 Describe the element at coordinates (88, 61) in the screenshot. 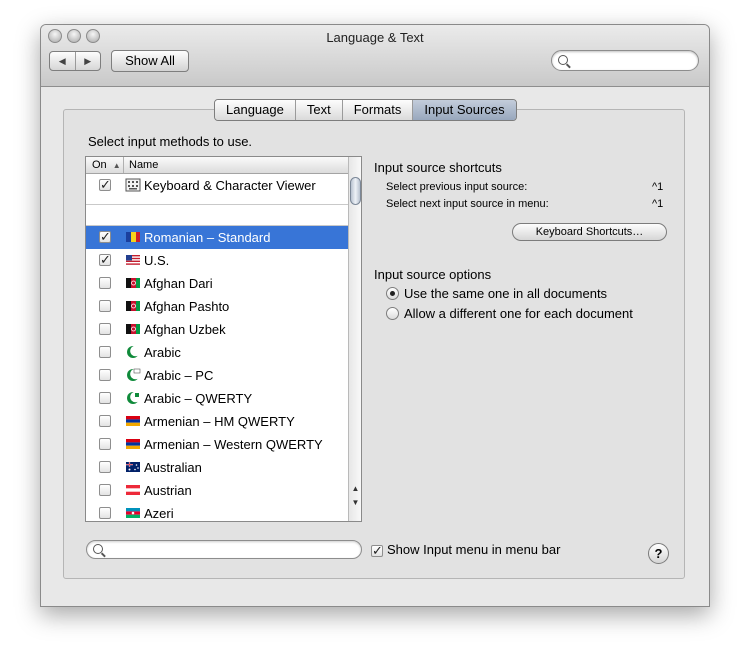

I see `forward-arrow-icon: ▶` at that location.